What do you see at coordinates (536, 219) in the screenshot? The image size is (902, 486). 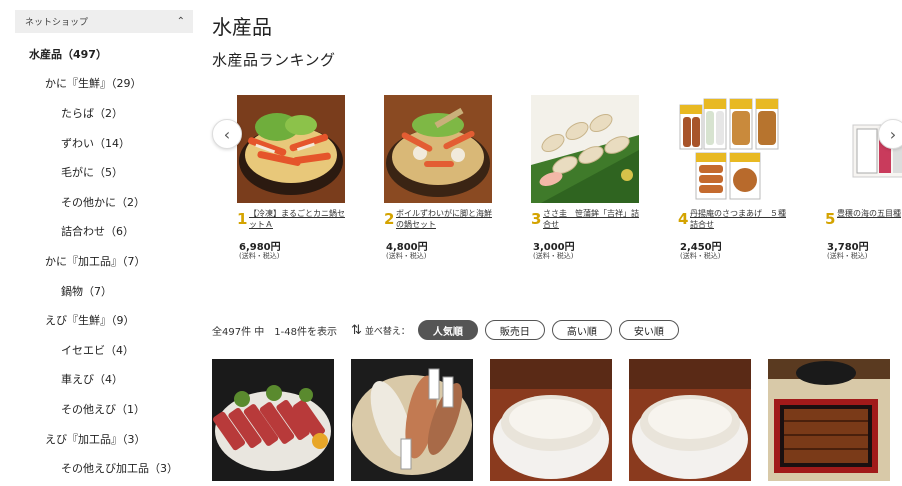 I see `rank-number: 3` at bounding box center [536, 219].